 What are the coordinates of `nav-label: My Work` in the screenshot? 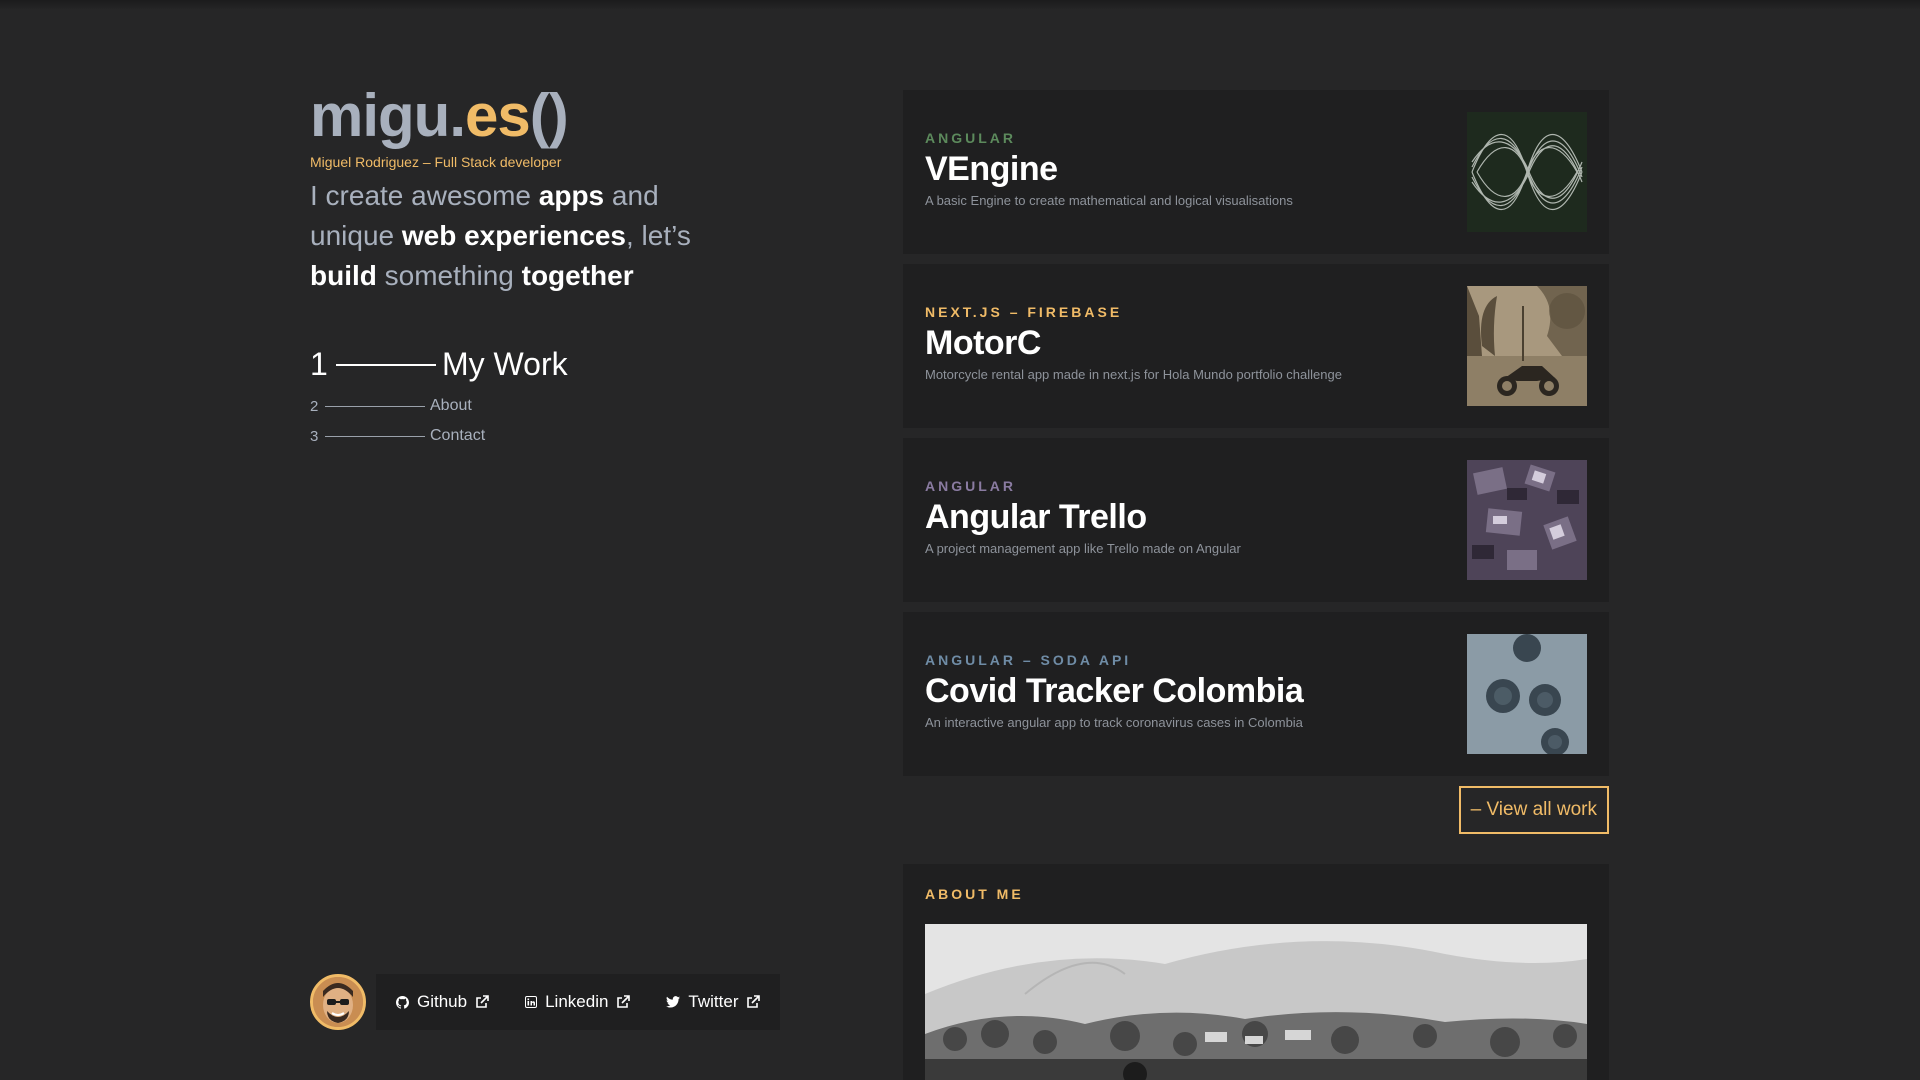 It's located at (505, 364).